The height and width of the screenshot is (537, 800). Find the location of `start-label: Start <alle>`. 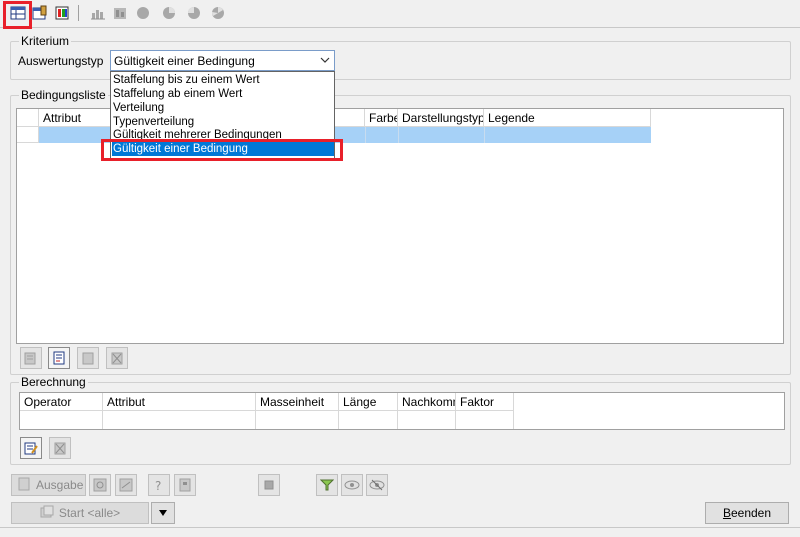

start-label: Start <alle> is located at coordinates (89, 513).